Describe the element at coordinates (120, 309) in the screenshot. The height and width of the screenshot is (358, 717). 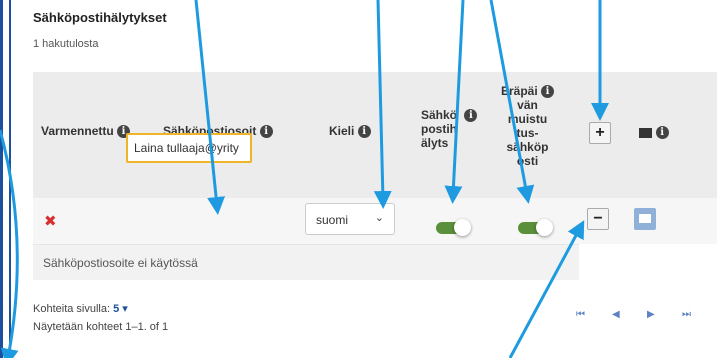
I see `items-per-page-select: 5 ▾` at that location.